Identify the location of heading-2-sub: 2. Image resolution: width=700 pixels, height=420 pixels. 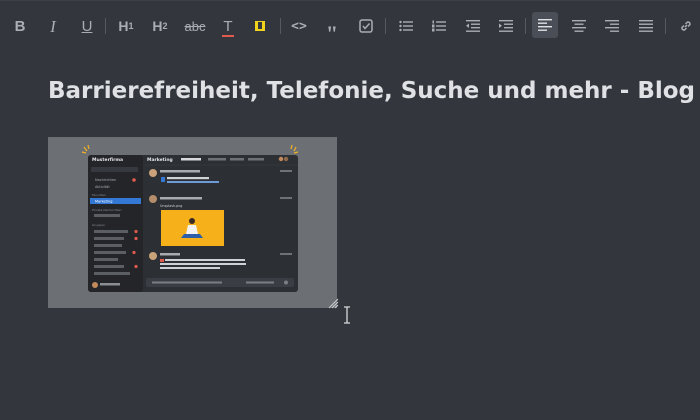
(165, 25).